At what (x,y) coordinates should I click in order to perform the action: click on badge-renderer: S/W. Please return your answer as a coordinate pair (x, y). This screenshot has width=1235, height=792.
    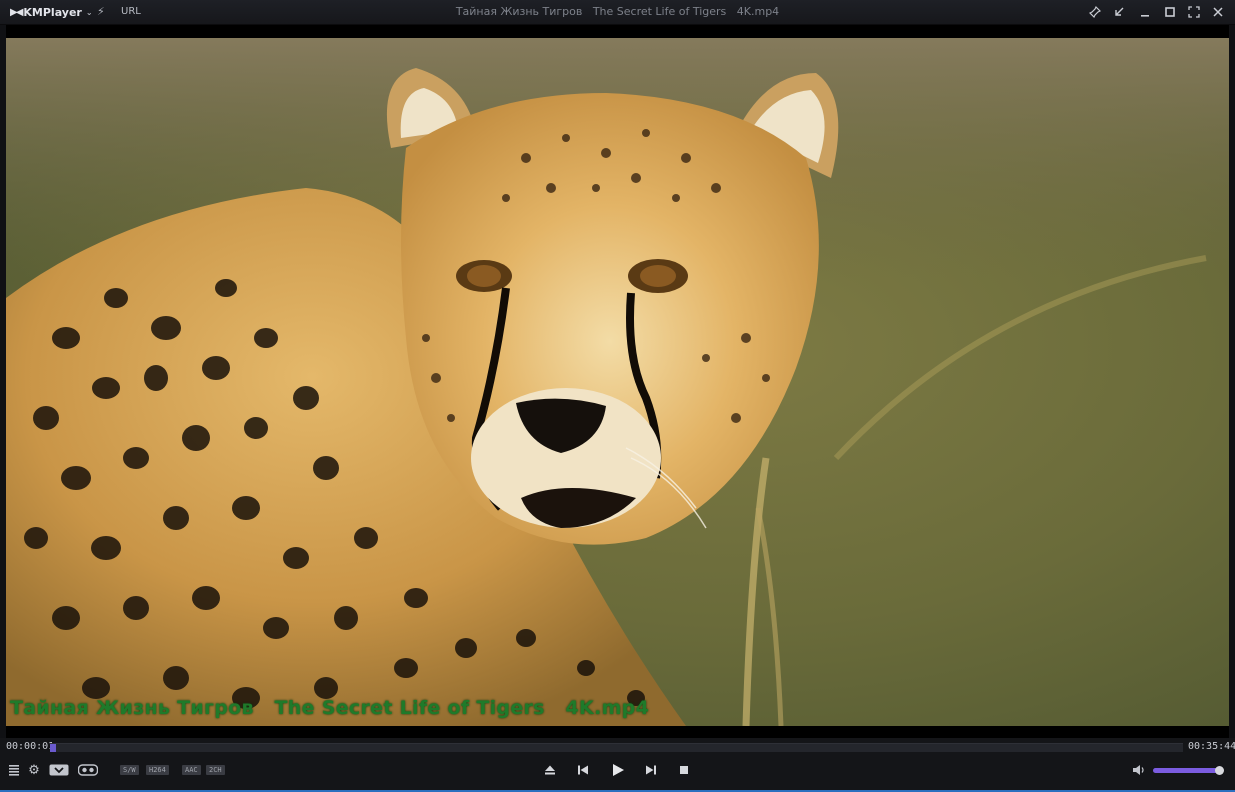
    Looking at the image, I should click on (129, 770).